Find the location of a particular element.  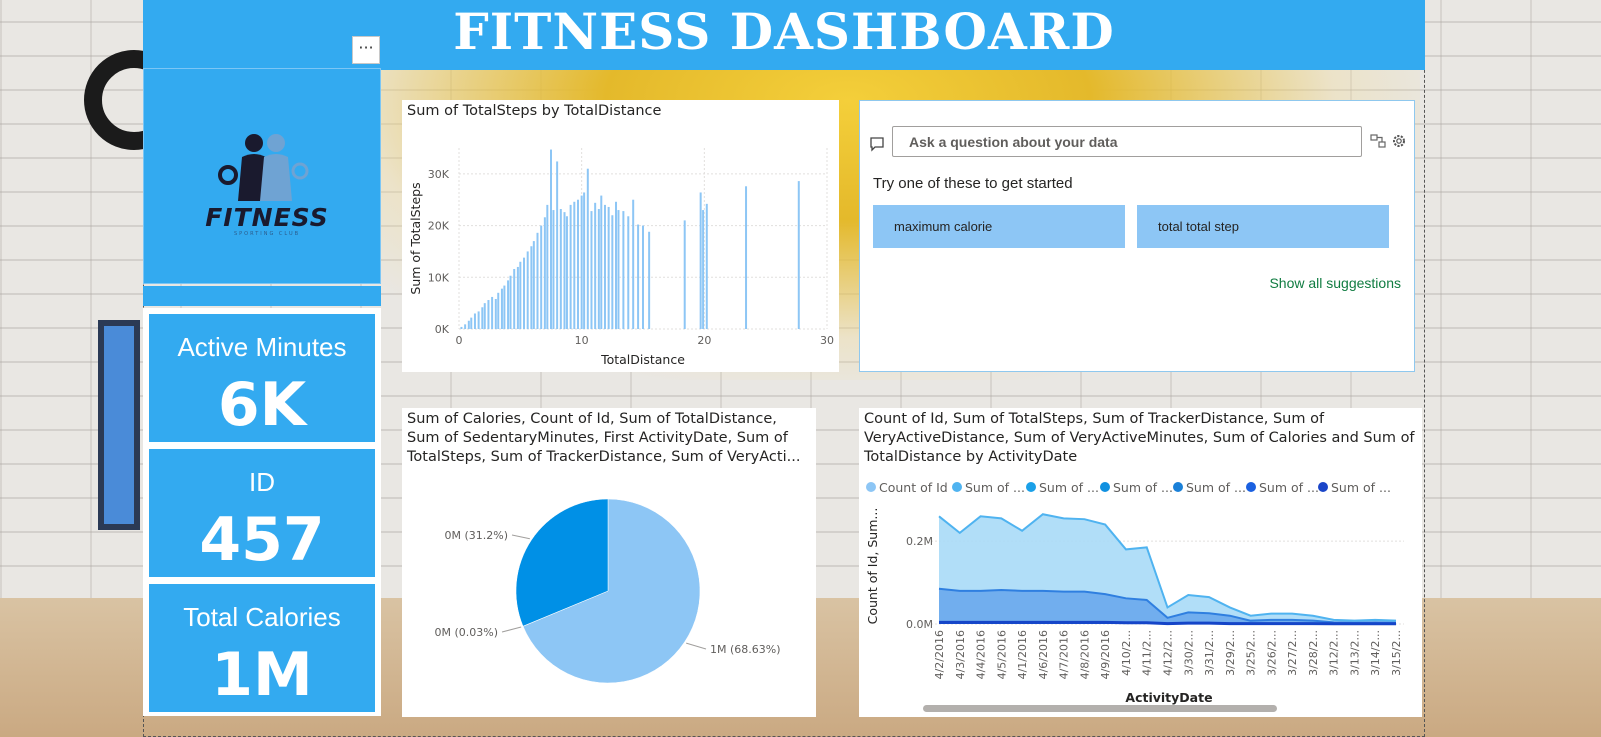

convert-visual-icon is located at coordinates (1378, 141).